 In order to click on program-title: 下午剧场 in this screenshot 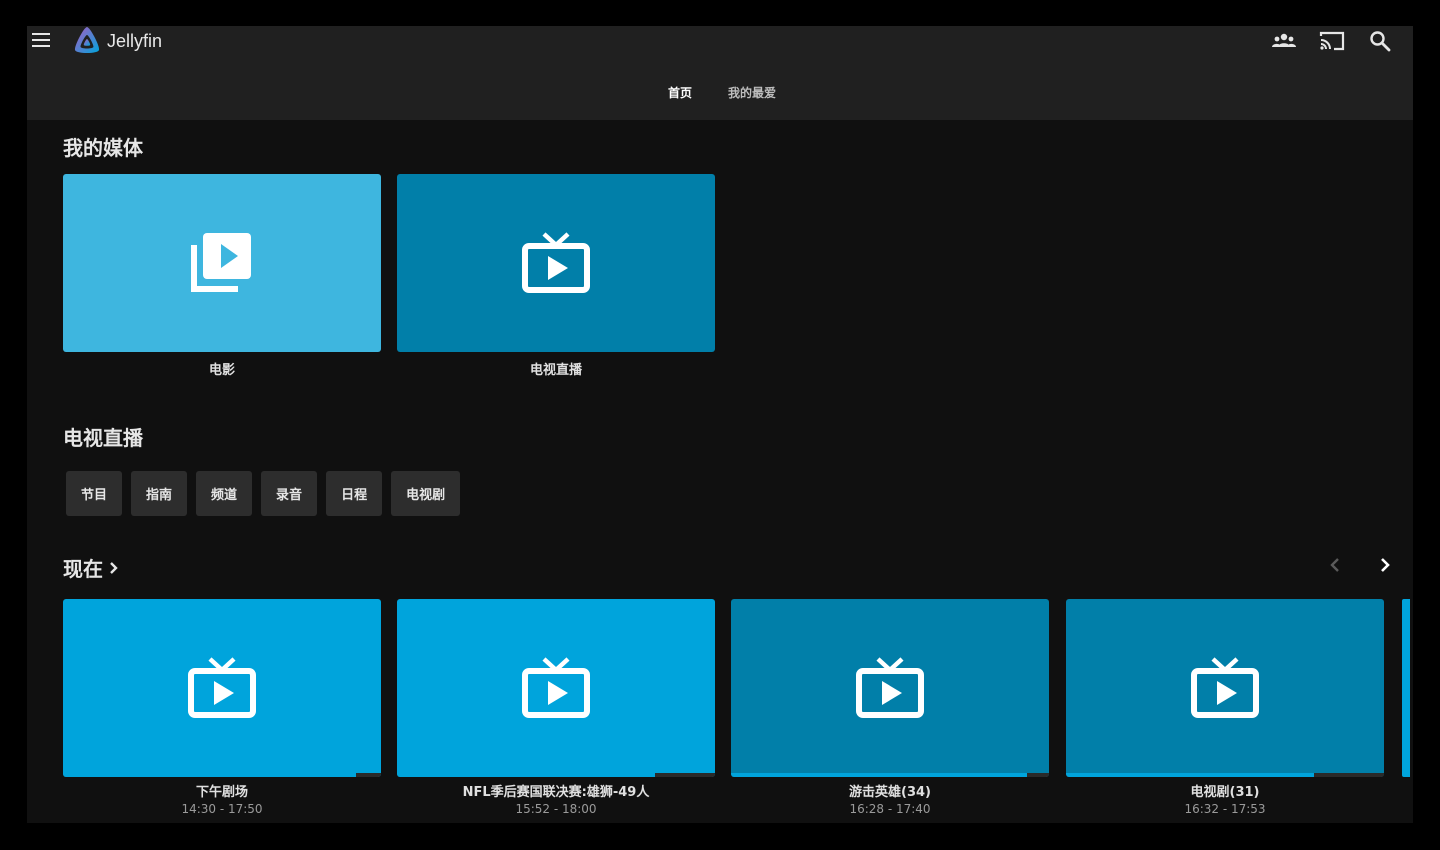, I will do `click(221, 792)`.